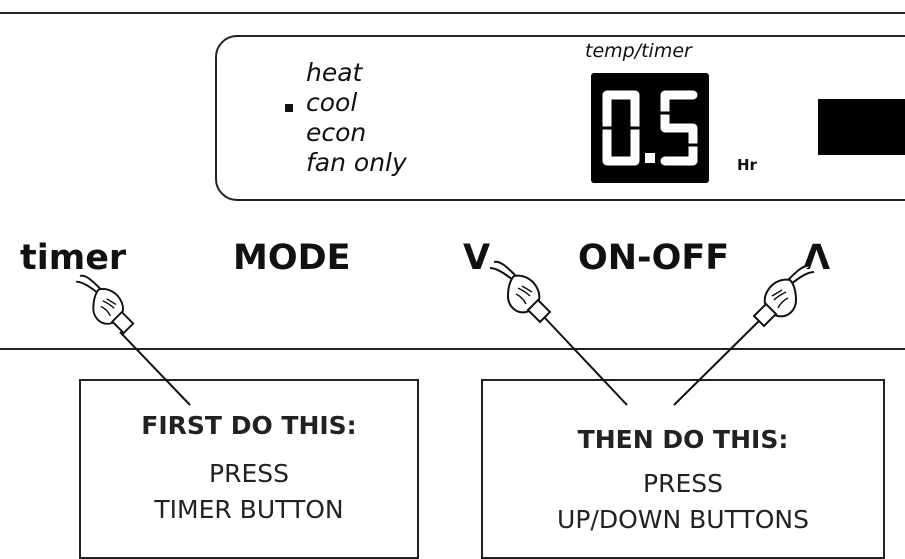  I want to click on then-step-callout: THEN DO THIS: PRESS UP/DOWN BUTTONS, so click(683, 469).